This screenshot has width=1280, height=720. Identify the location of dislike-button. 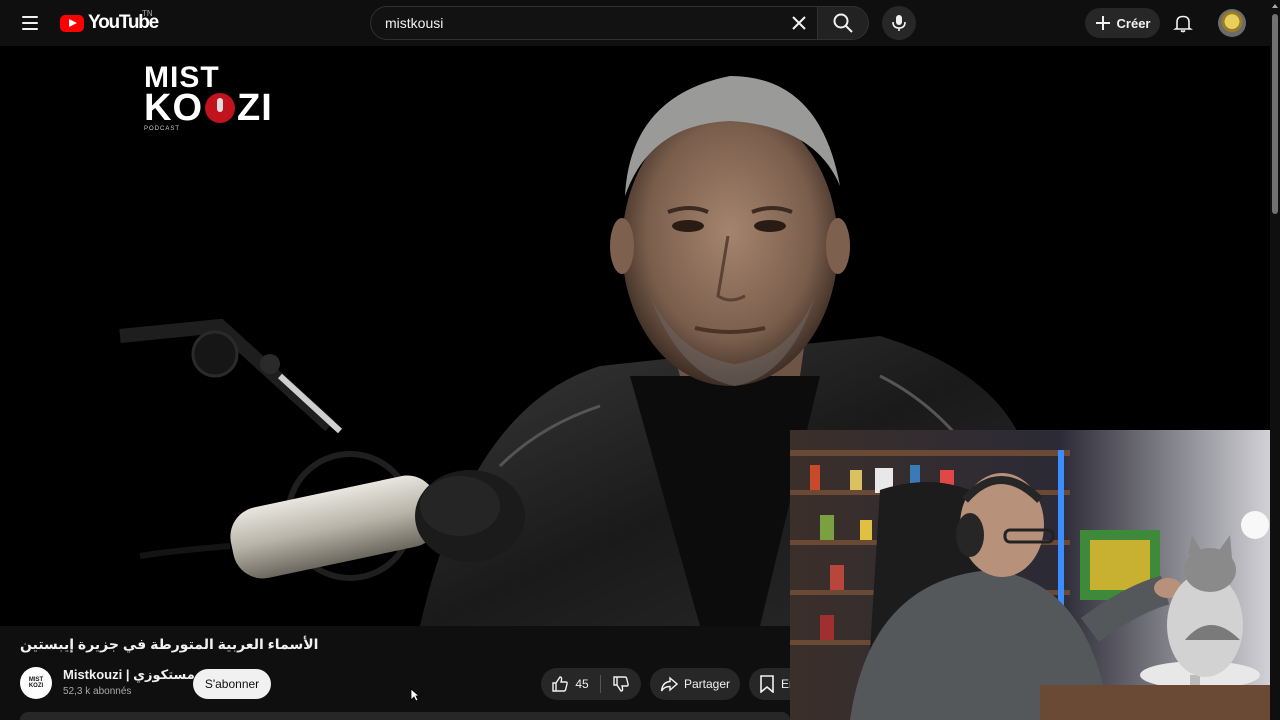
(621, 684).